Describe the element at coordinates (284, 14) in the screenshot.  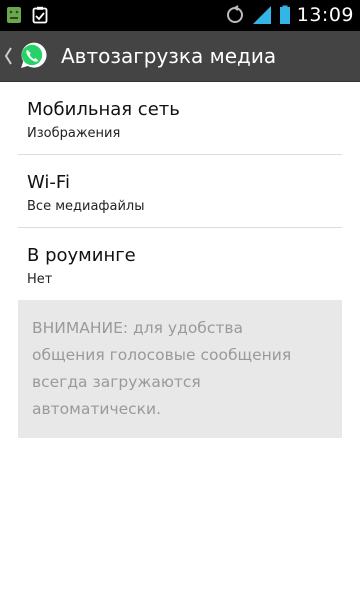
I see `battery-icon` at that location.